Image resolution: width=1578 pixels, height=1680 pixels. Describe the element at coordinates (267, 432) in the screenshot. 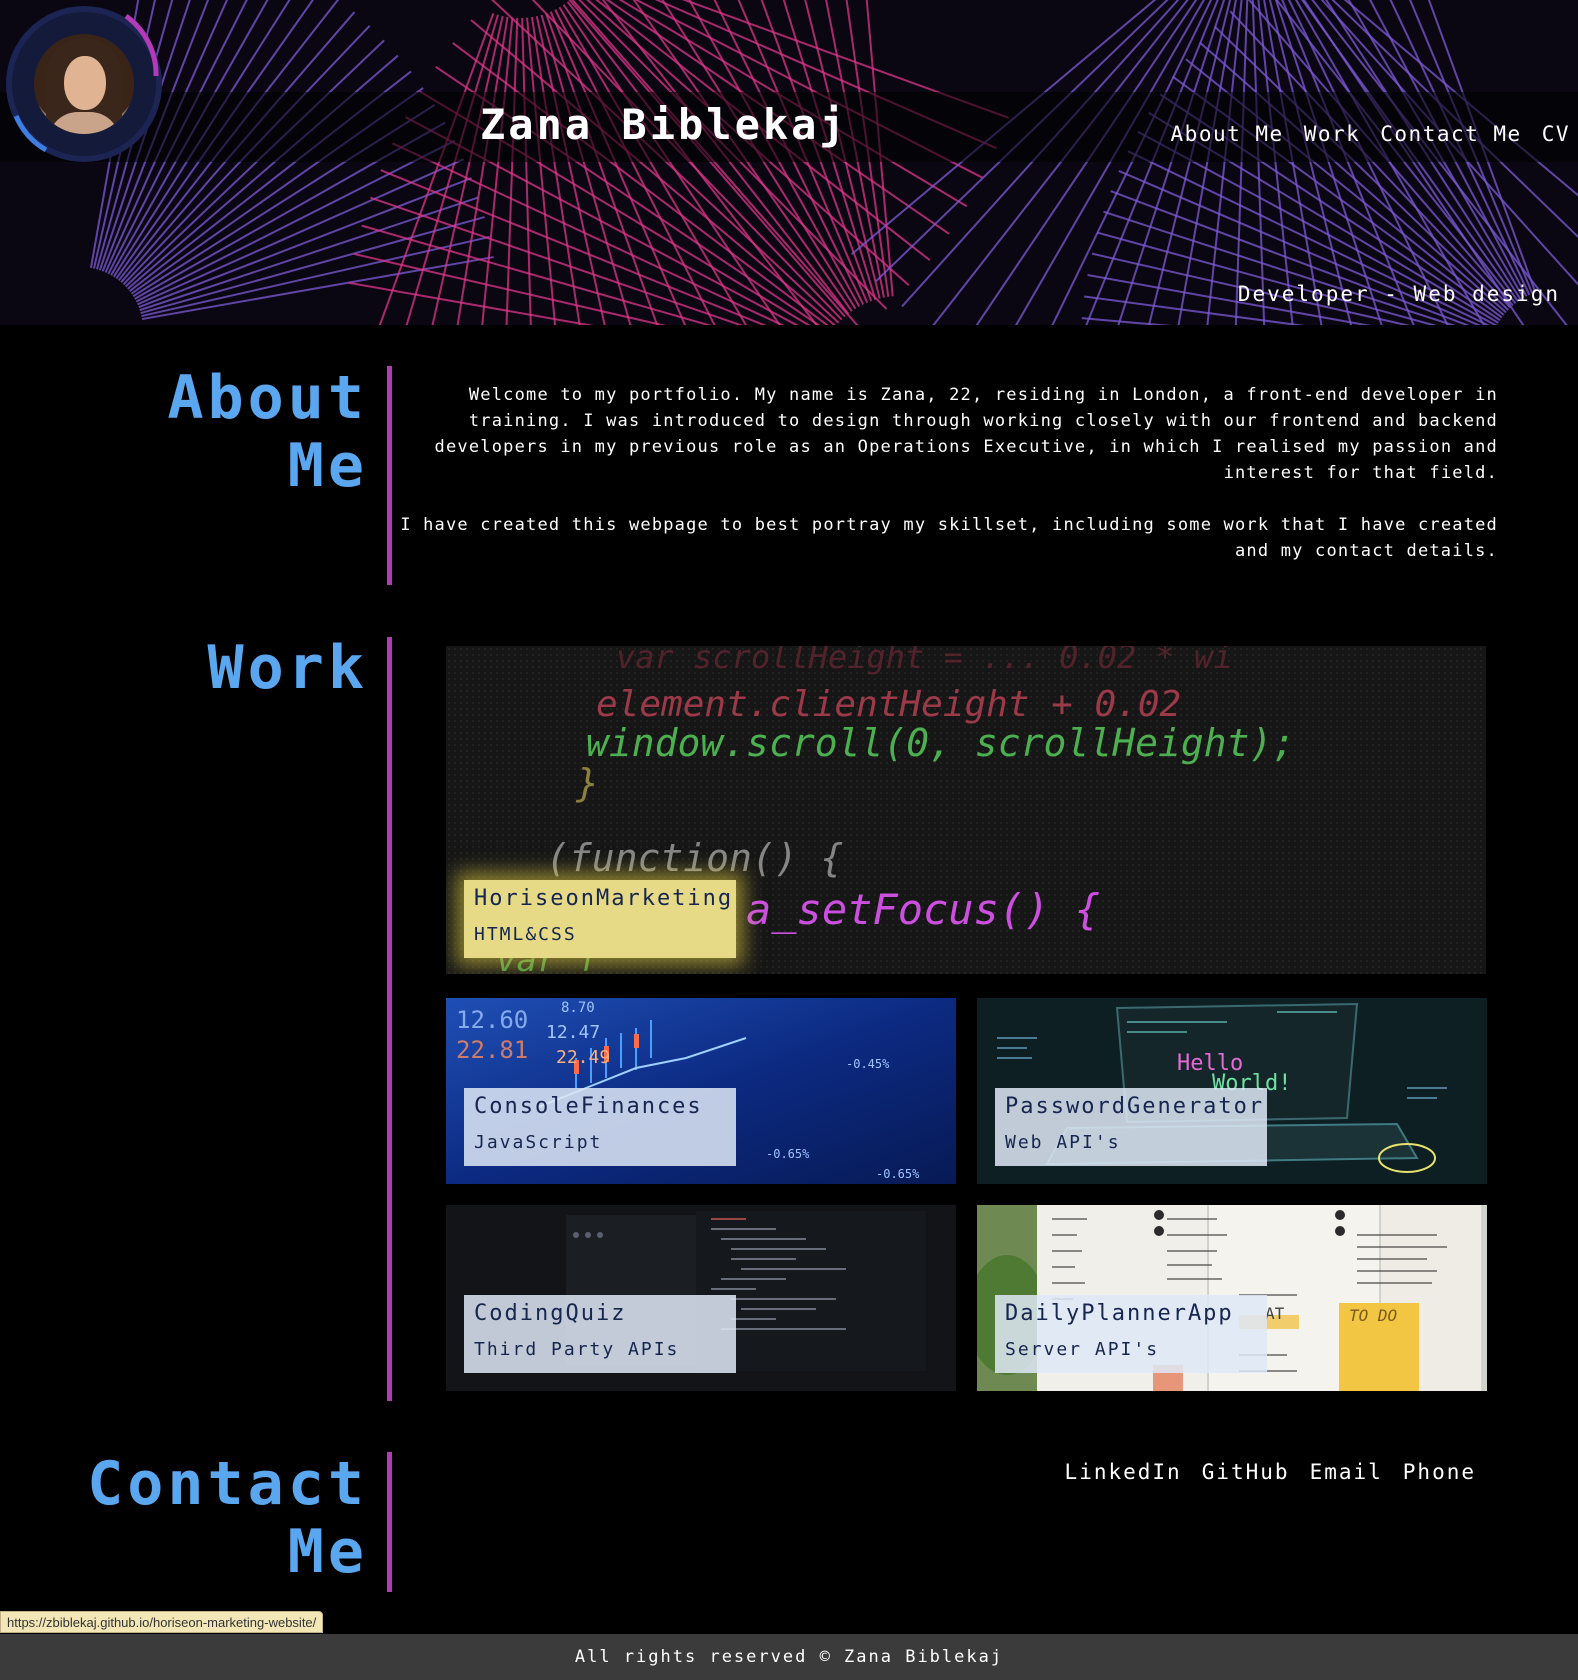

I see `about-heading: About Me` at that location.